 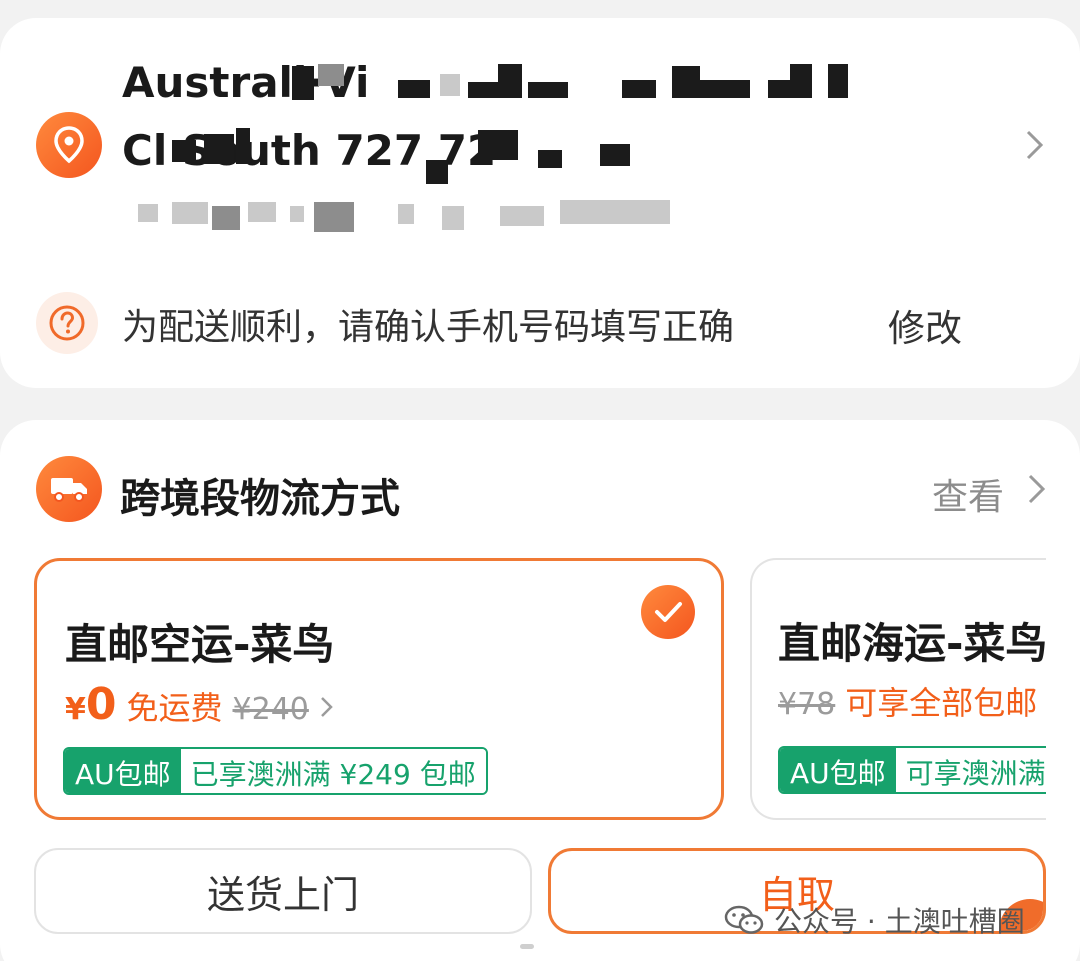 I want to click on price-original: ¥240, so click(x=270, y=709).